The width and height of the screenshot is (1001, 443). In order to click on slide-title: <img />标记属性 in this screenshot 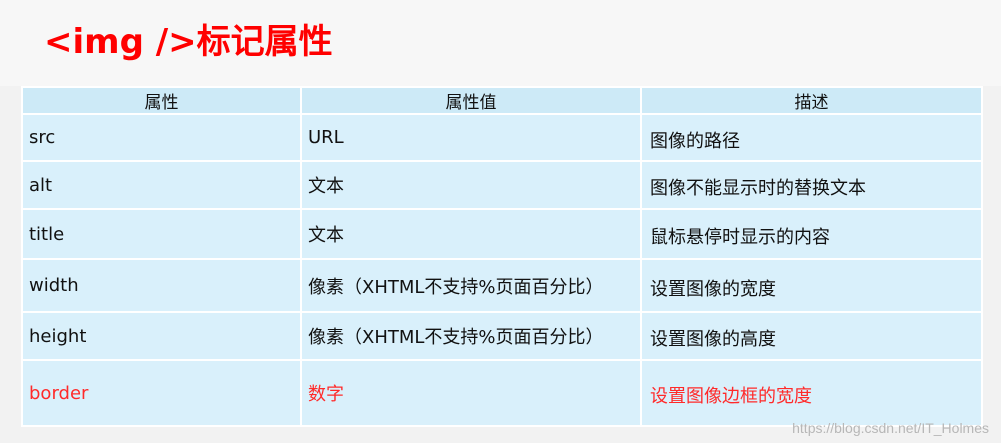, I will do `click(188, 42)`.